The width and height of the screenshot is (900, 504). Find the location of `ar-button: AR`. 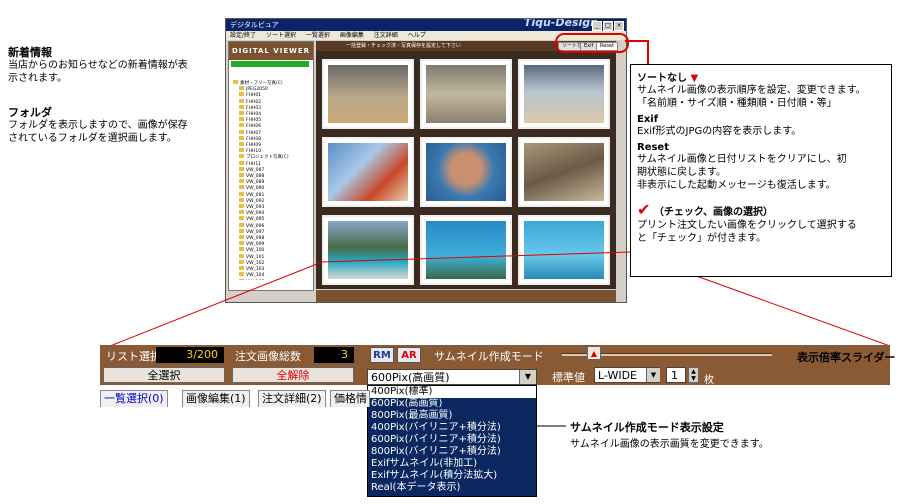

ar-button: AR is located at coordinates (409, 355).